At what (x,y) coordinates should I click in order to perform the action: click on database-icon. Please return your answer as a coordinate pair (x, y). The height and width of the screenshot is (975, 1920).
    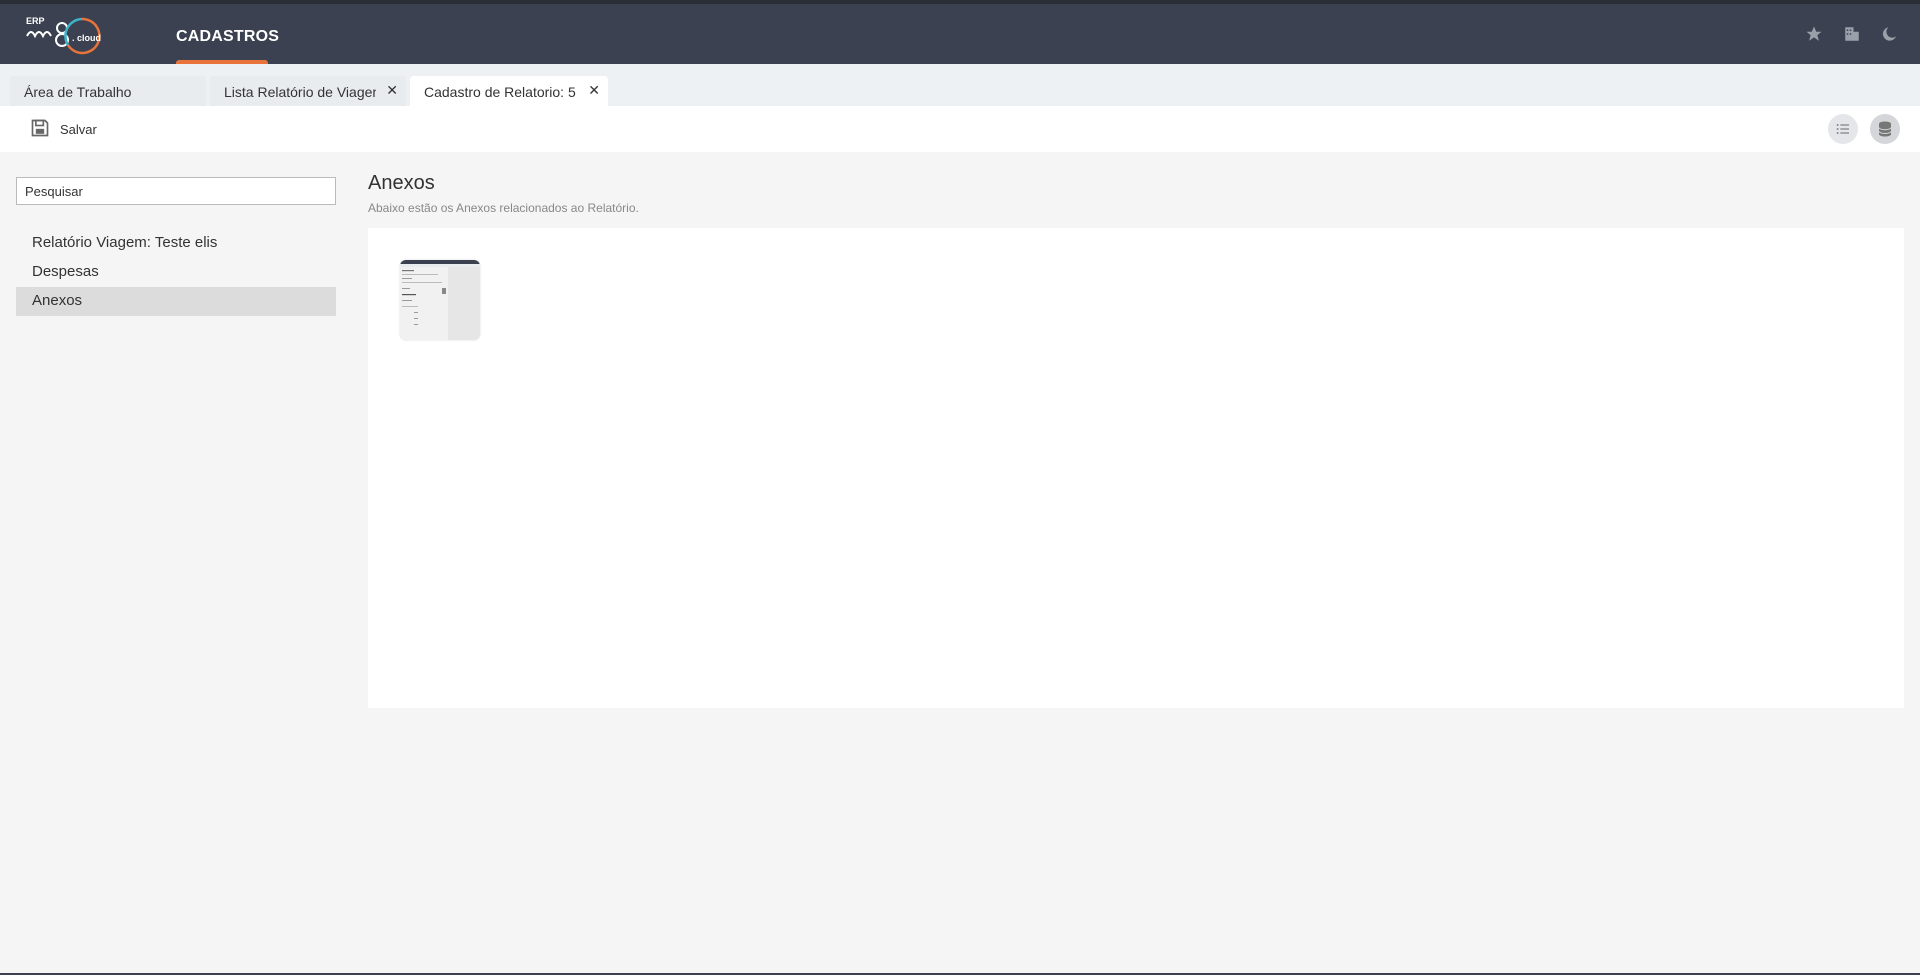
    Looking at the image, I should click on (1885, 129).